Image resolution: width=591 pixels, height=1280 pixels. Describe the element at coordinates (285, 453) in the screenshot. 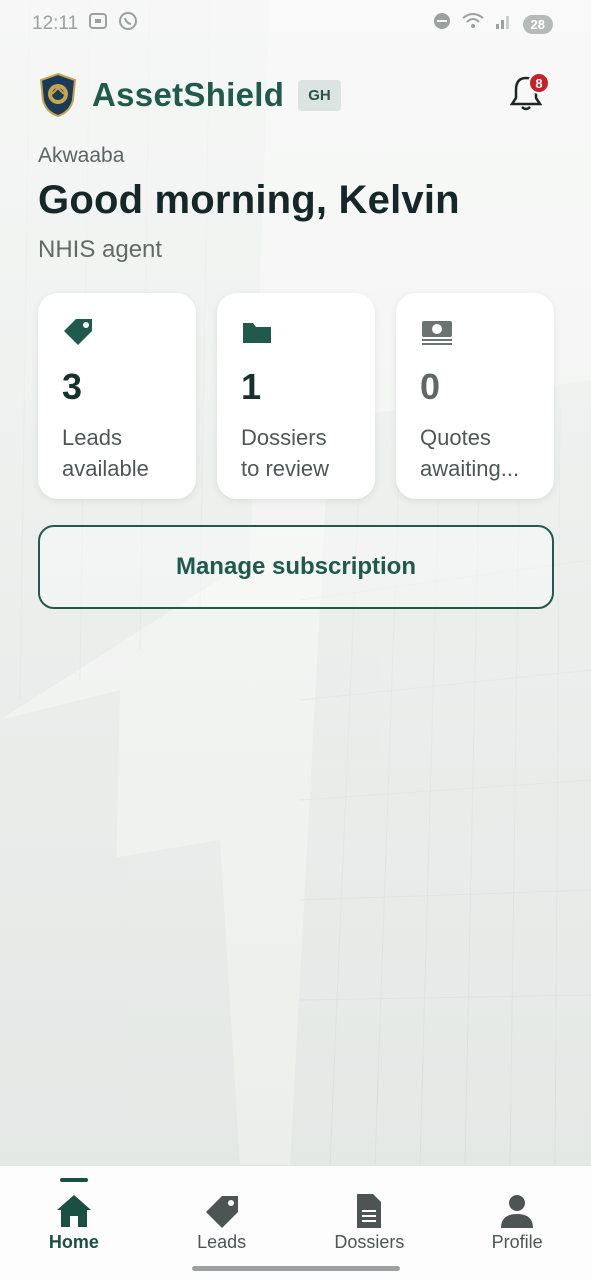

I see `dossiers-label: Dossiers to review` at that location.